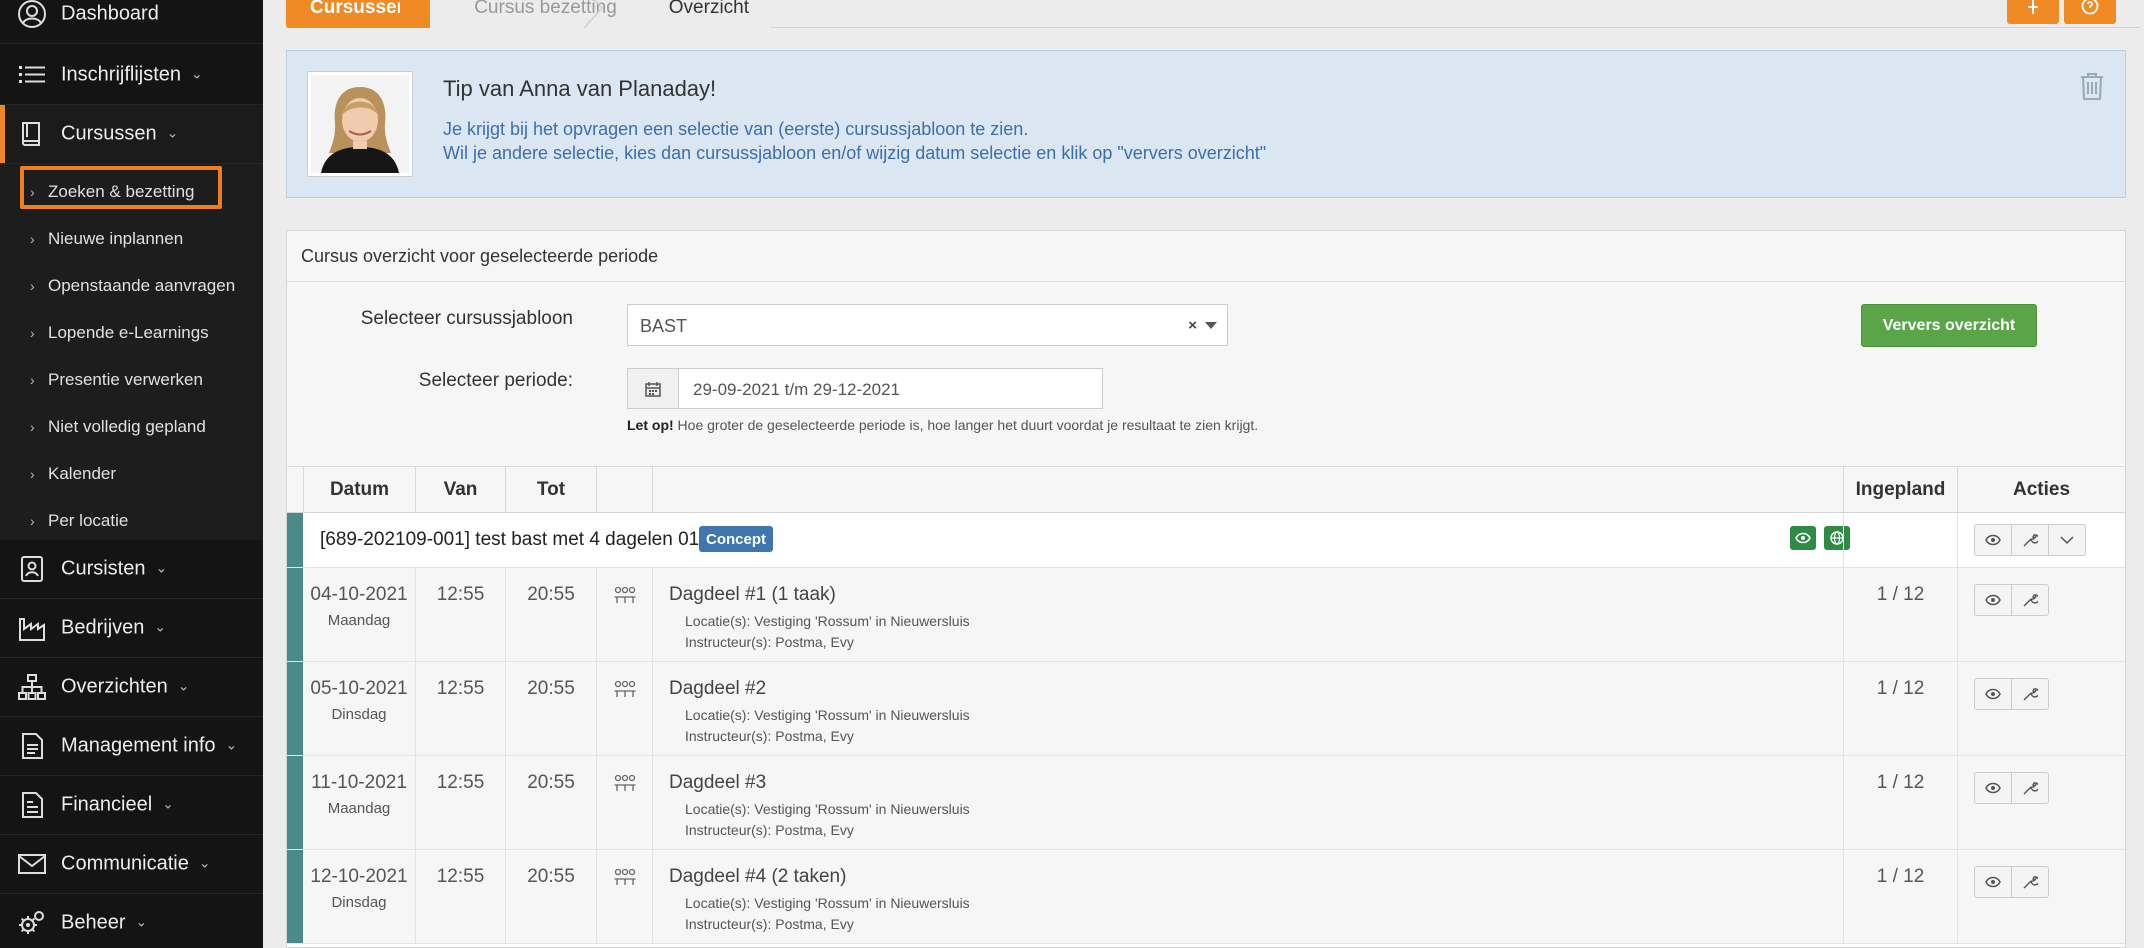 This screenshot has height=948, width=2144. What do you see at coordinates (1211, 325) in the screenshot?
I see `caret-down-icon` at bounding box center [1211, 325].